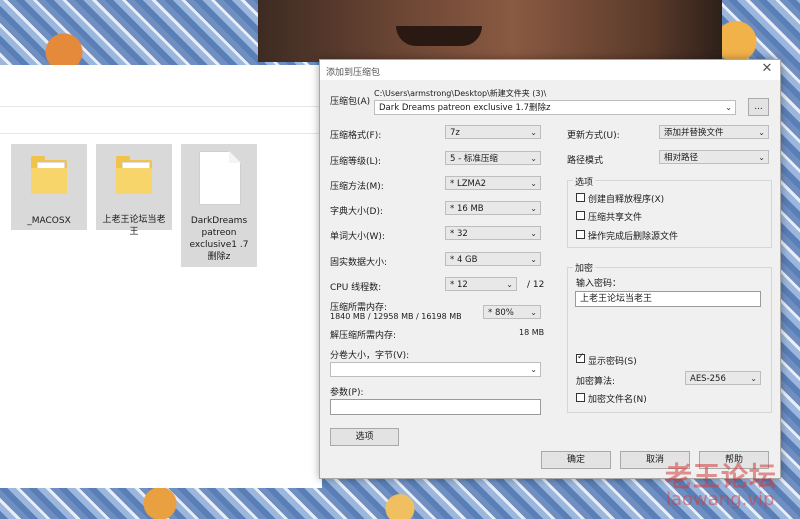 This screenshot has height=519, width=800. What do you see at coordinates (357, 237) in the screenshot?
I see `word-size-label: 单词大小(W):` at bounding box center [357, 237].